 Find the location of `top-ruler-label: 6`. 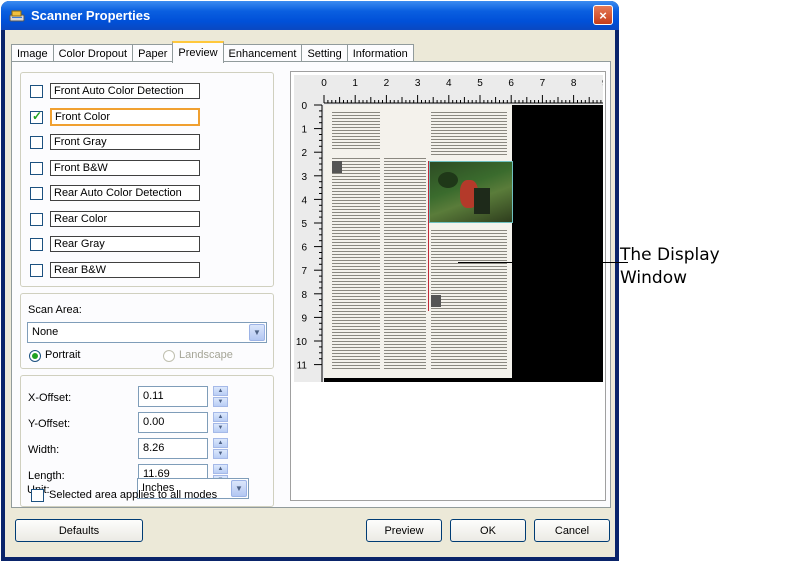

top-ruler-label: 6 is located at coordinates (511, 83).